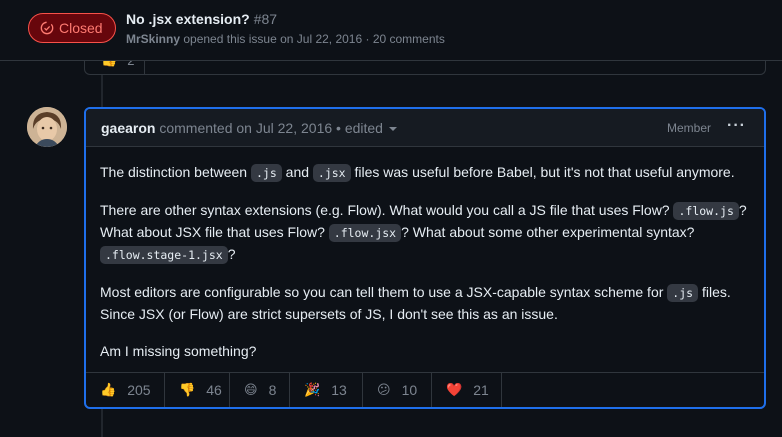  I want to click on reaction-count: 8, so click(272, 390).